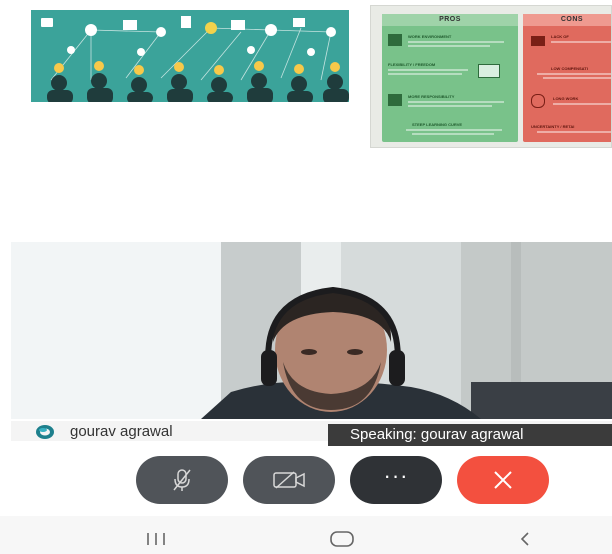 The height and width of the screenshot is (554, 612). What do you see at coordinates (553, 126) in the screenshot?
I see `cons-row: UNCERTAINTY / RETAI` at bounding box center [553, 126].